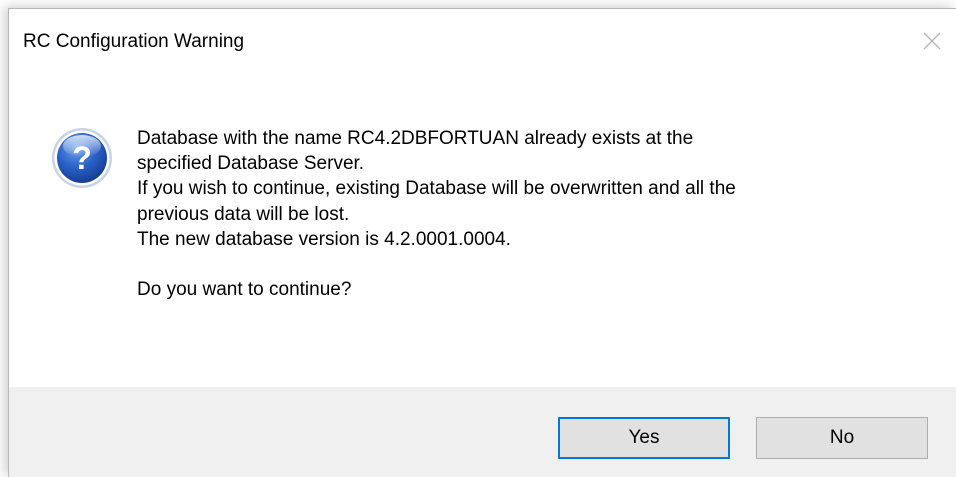 The width and height of the screenshot is (956, 477). Describe the element at coordinates (842, 438) in the screenshot. I see `no-button: No` at that location.